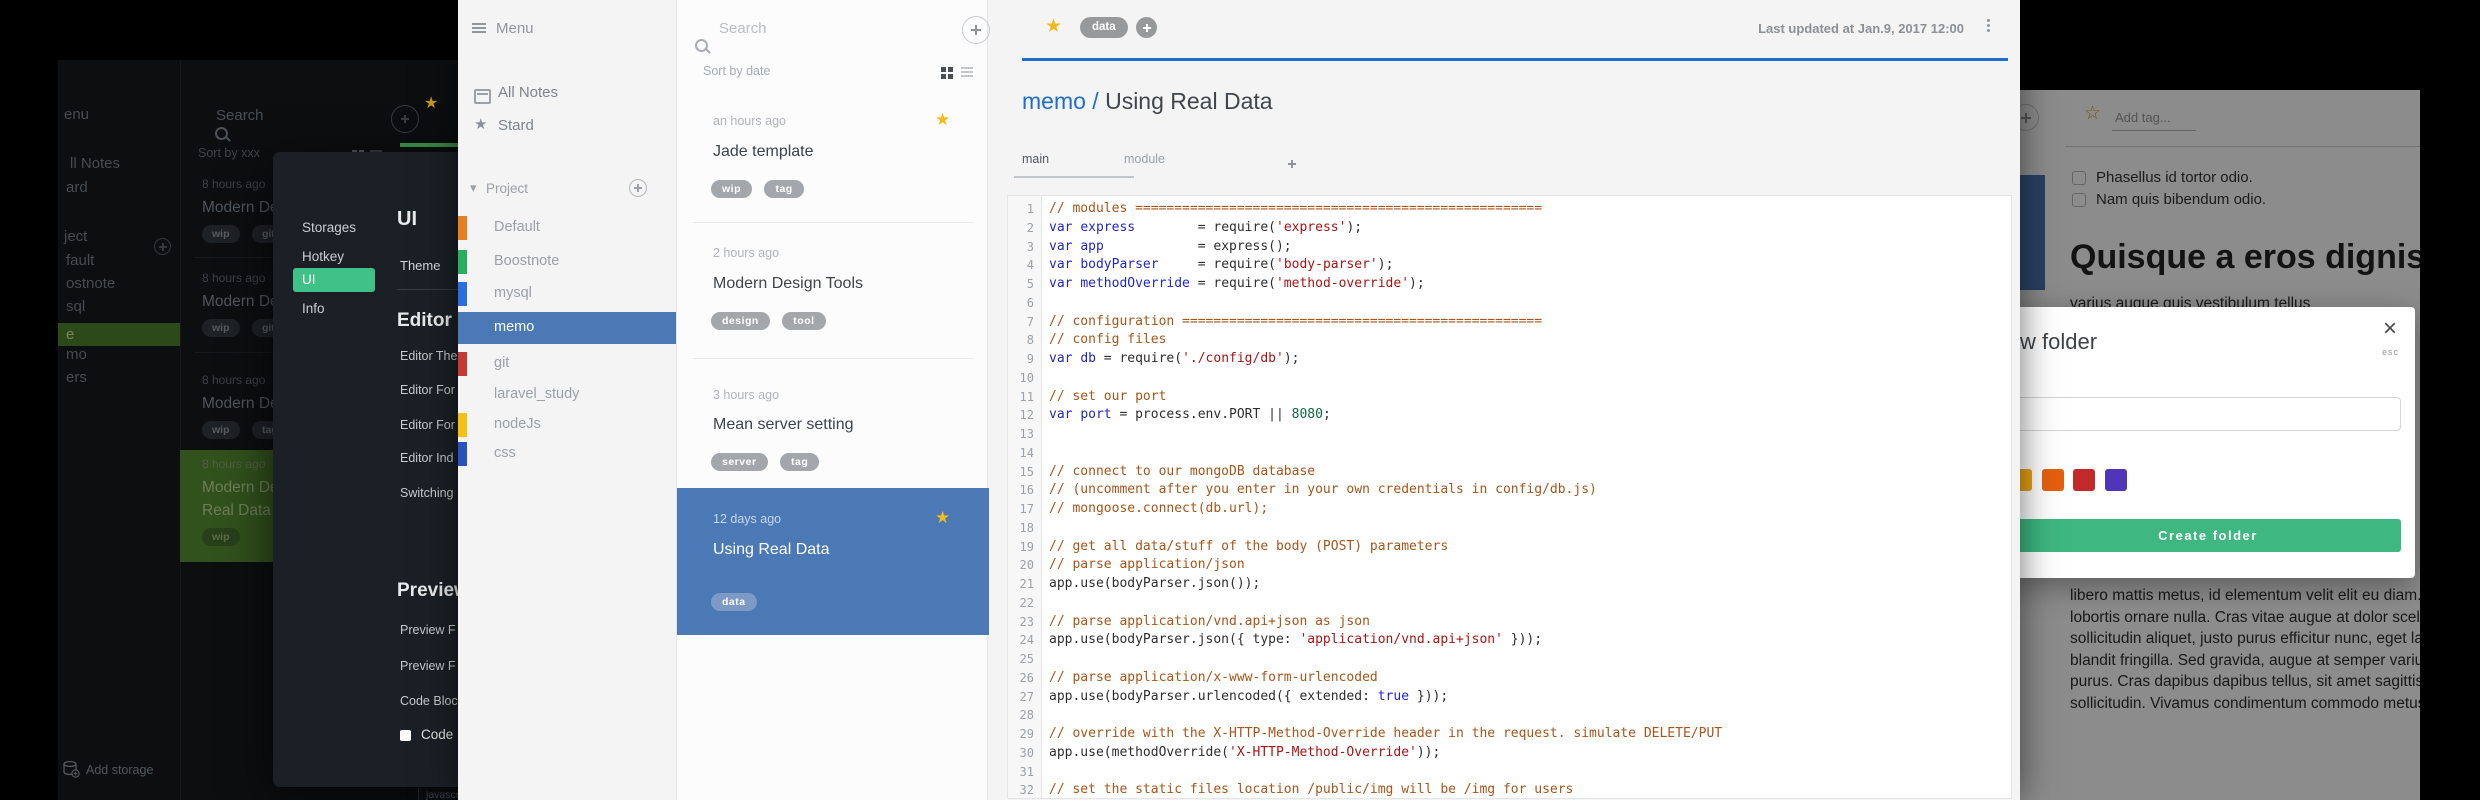 Image resolution: width=2480 pixels, height=800 pixels. What do you see at coordinates (76, 377) in the screenshot?
I see `dark-folder-item: ers` at bounding box center [76, 377].